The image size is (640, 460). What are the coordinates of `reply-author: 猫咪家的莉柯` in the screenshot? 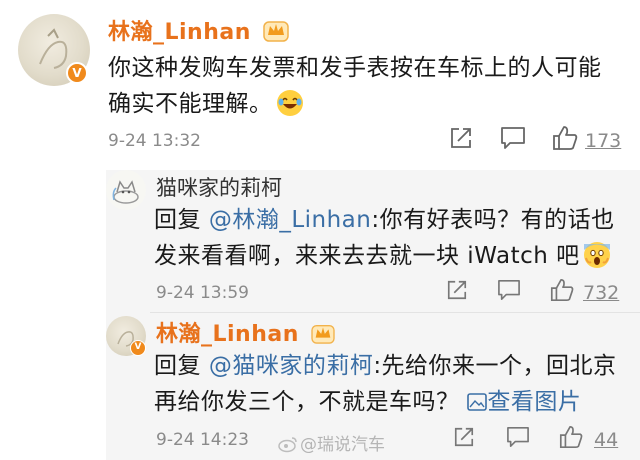 It's located at (219, 187).